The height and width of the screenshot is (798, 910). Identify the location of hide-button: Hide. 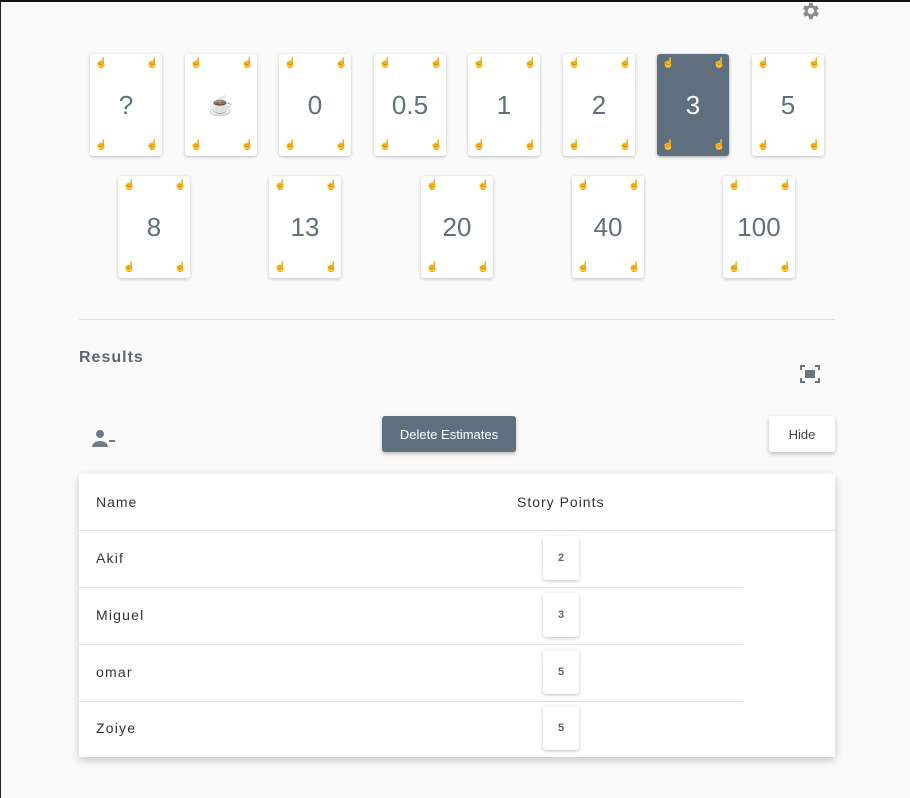
(802, 434).